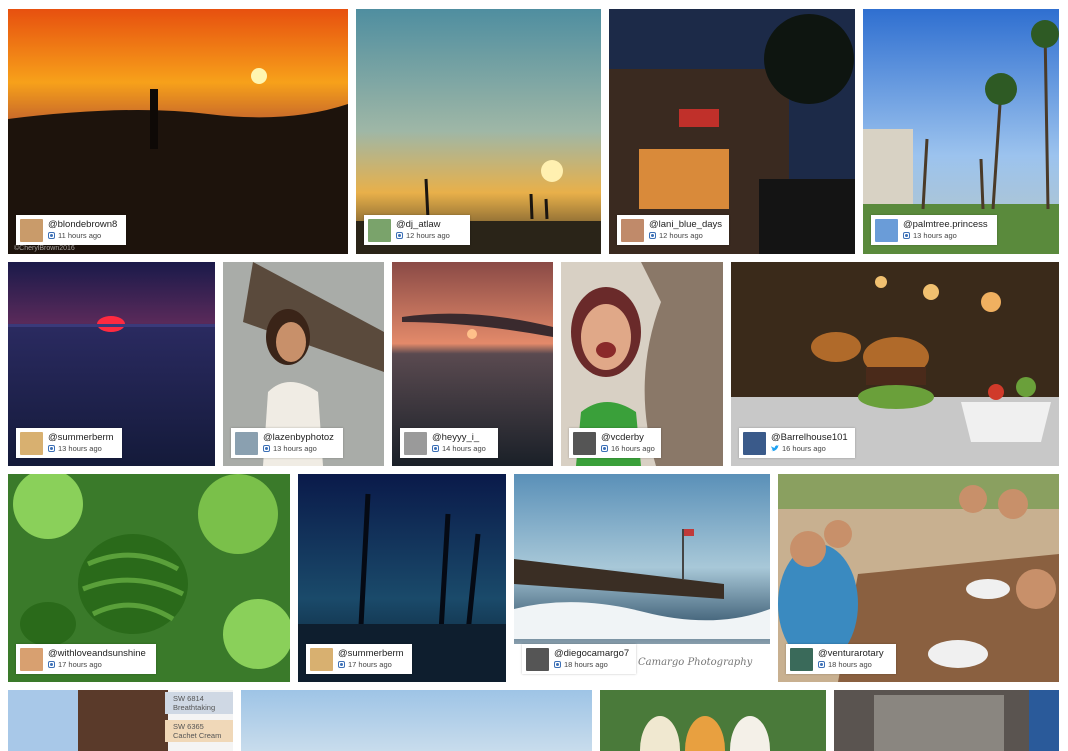  I want to click on post-caption: @summerberm 17 hours ago, so click(359, 659).